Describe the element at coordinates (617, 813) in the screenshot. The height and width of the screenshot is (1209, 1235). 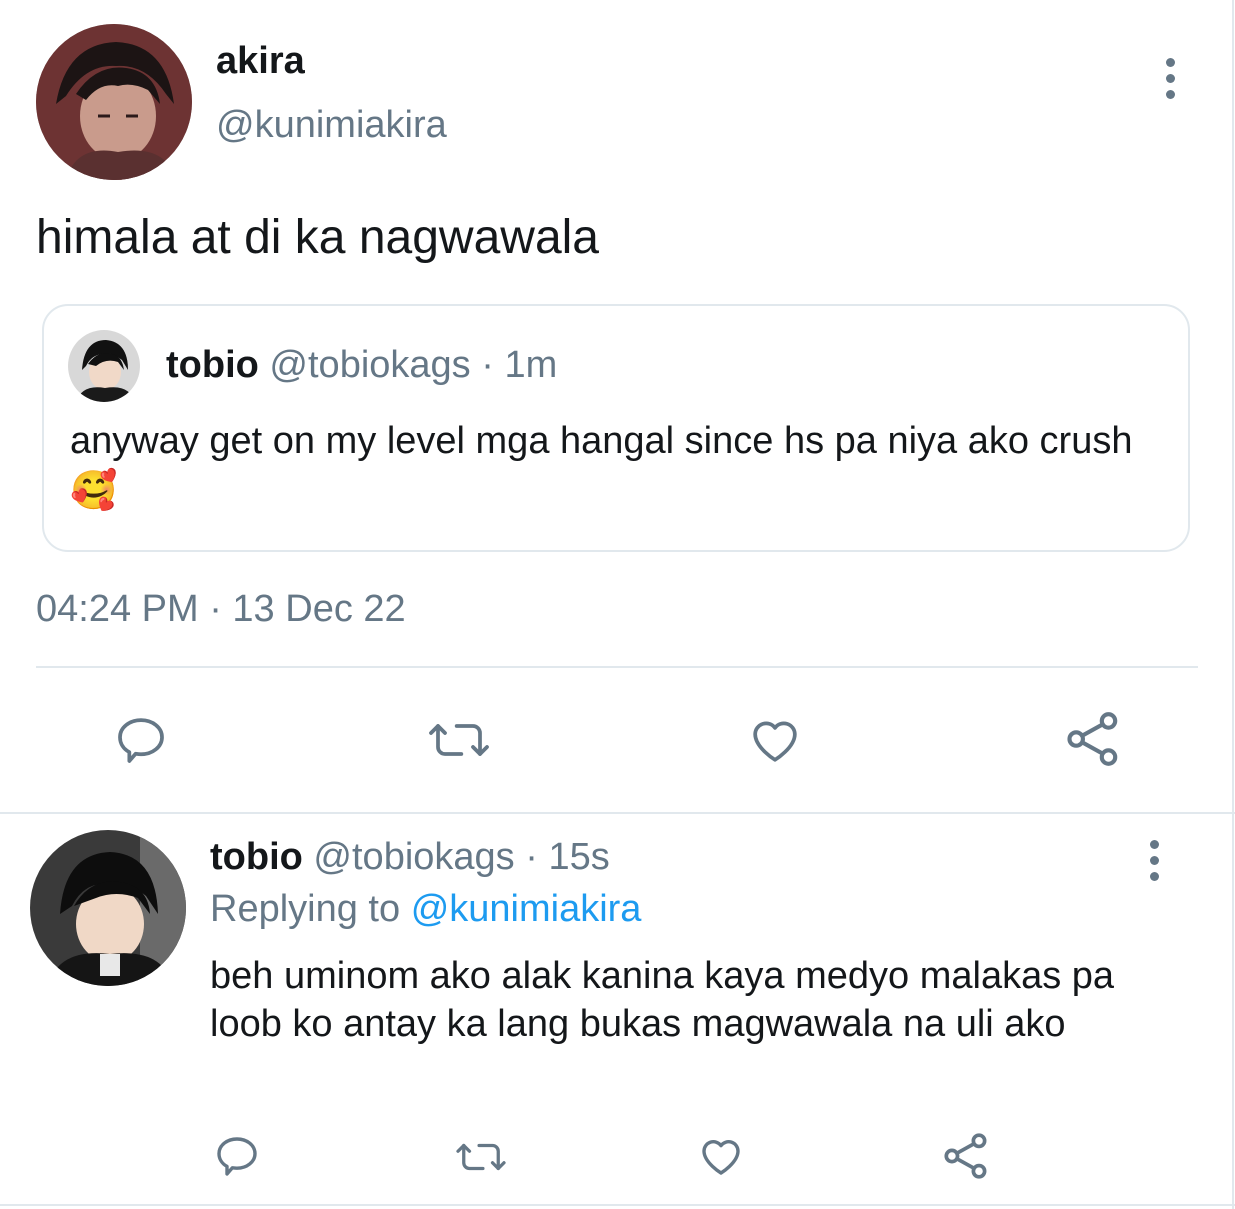
I see `section-divider` at that location.